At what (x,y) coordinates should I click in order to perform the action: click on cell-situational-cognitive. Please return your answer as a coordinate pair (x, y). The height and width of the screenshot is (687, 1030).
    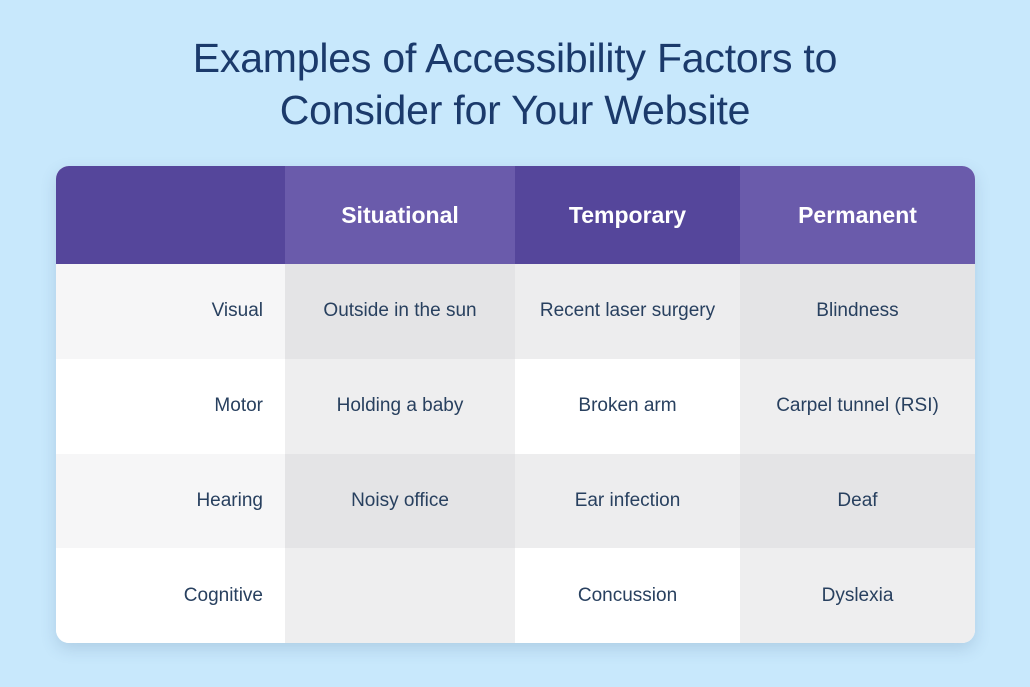
    Looking at the image, I should click on (400, 595).